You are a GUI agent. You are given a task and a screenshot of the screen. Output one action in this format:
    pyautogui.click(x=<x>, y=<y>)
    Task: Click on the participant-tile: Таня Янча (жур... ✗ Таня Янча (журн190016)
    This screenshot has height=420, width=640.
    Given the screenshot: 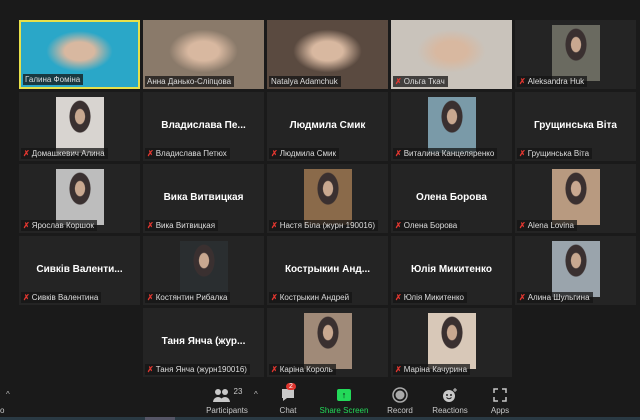 What is the action you would take?
    pyautogui.click(x=203, y=342)
    